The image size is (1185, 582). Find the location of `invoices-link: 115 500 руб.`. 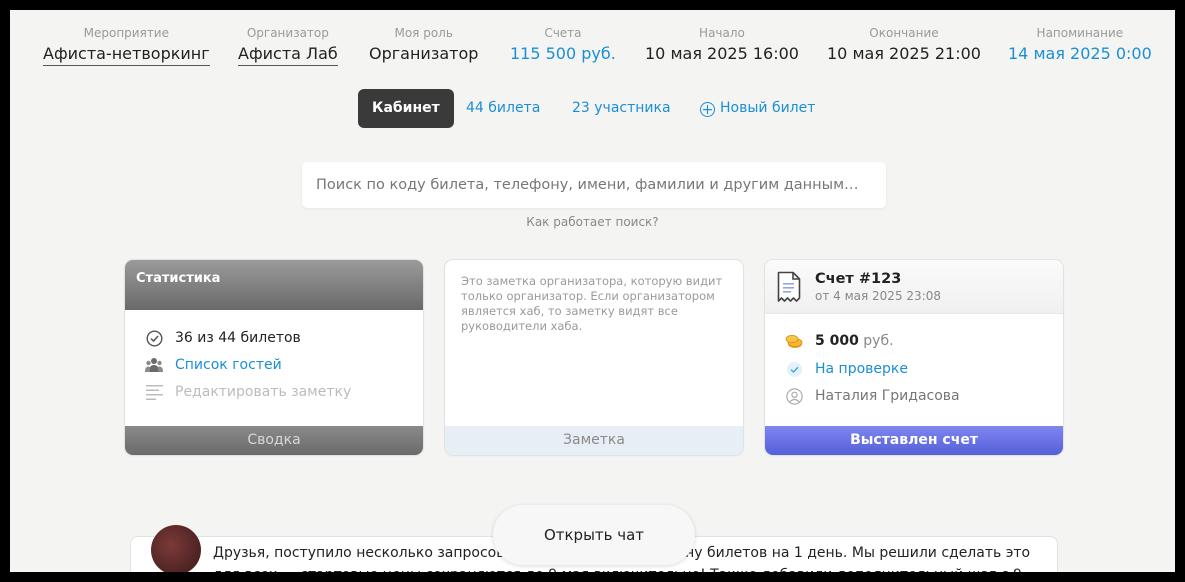

invoices-link: 115 500 руб. is located at coordinates (563, 54).